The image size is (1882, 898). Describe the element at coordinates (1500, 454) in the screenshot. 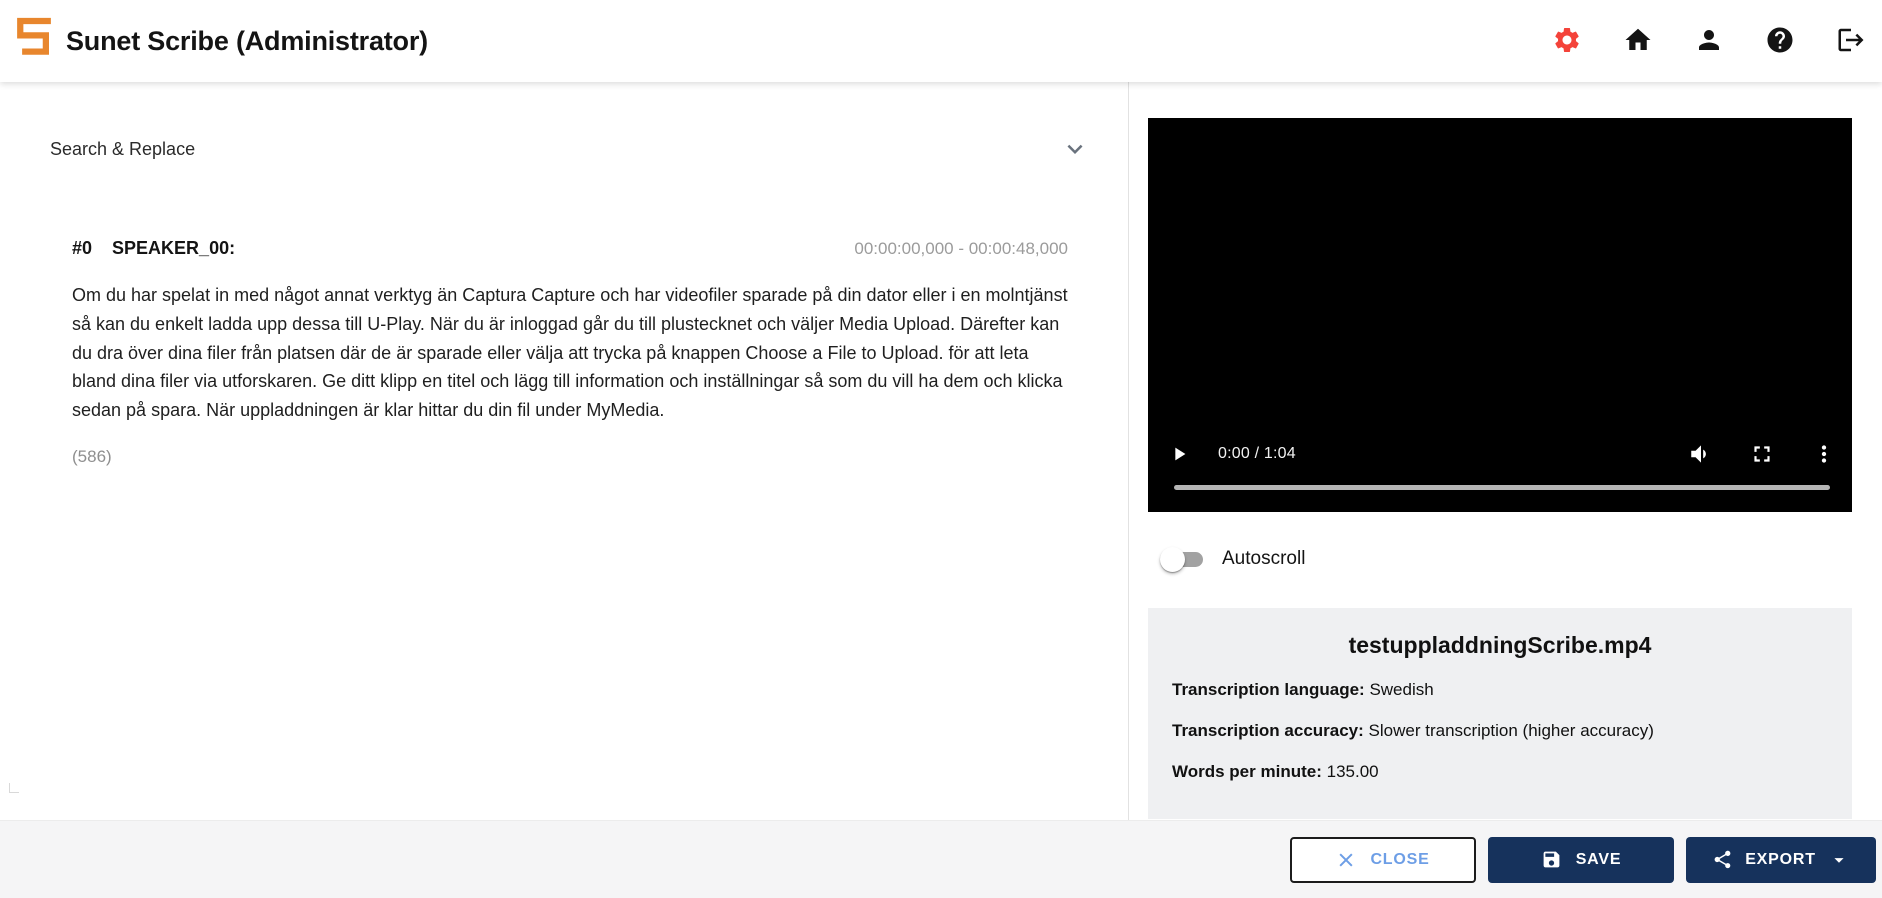

I see `video-controls: 0:00 / 1:04` at that location.